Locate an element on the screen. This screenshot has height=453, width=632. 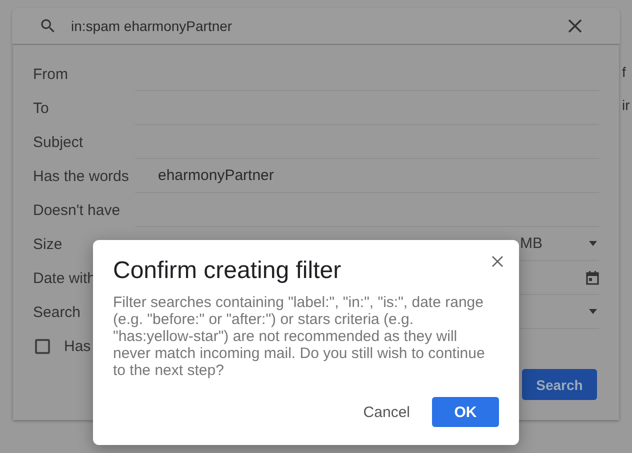
field-label: To is located at coordinates (41, 108).